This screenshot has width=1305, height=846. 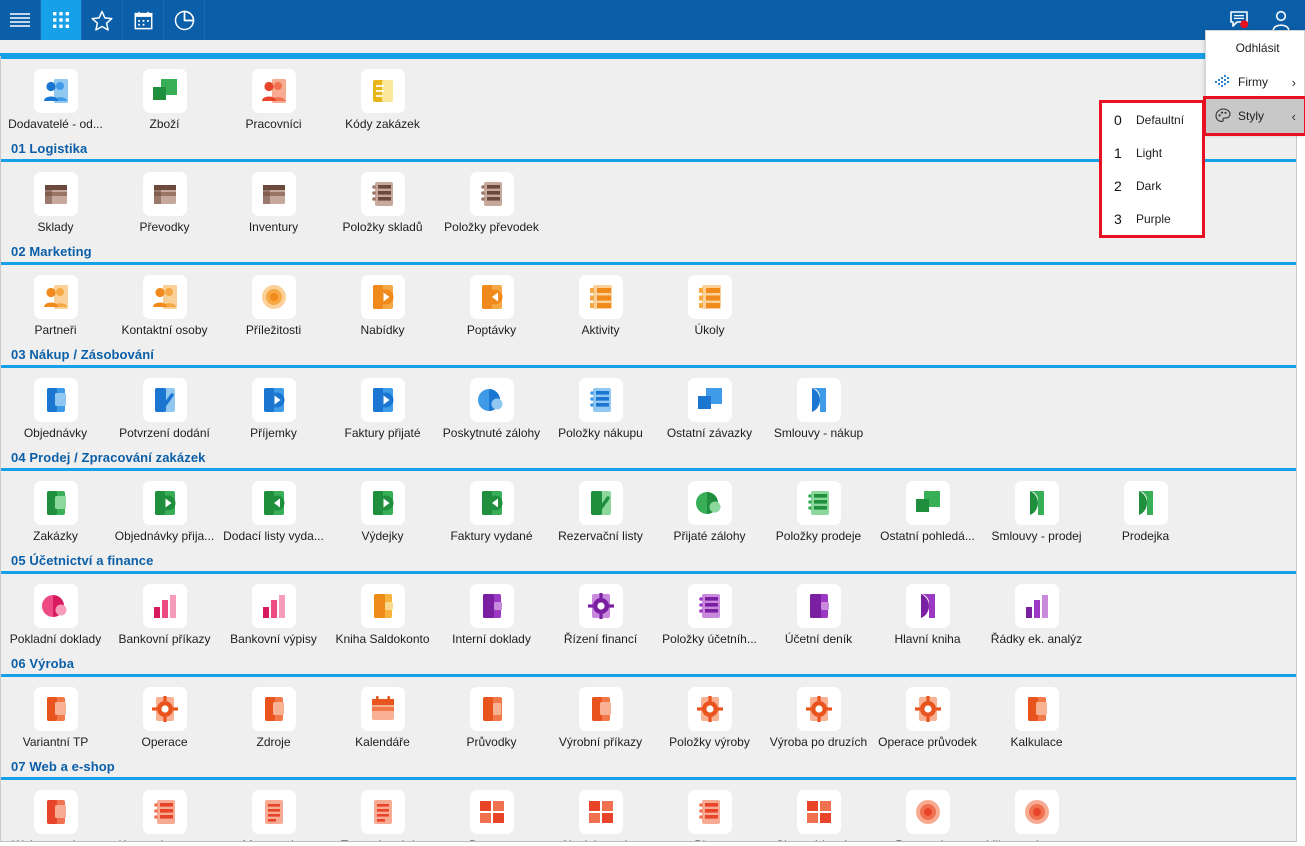 What do you see at coordinates (164, 305) in the screenshot?
I see `app-tile: Kontaktní osoby` at bounding box center [164, 305].